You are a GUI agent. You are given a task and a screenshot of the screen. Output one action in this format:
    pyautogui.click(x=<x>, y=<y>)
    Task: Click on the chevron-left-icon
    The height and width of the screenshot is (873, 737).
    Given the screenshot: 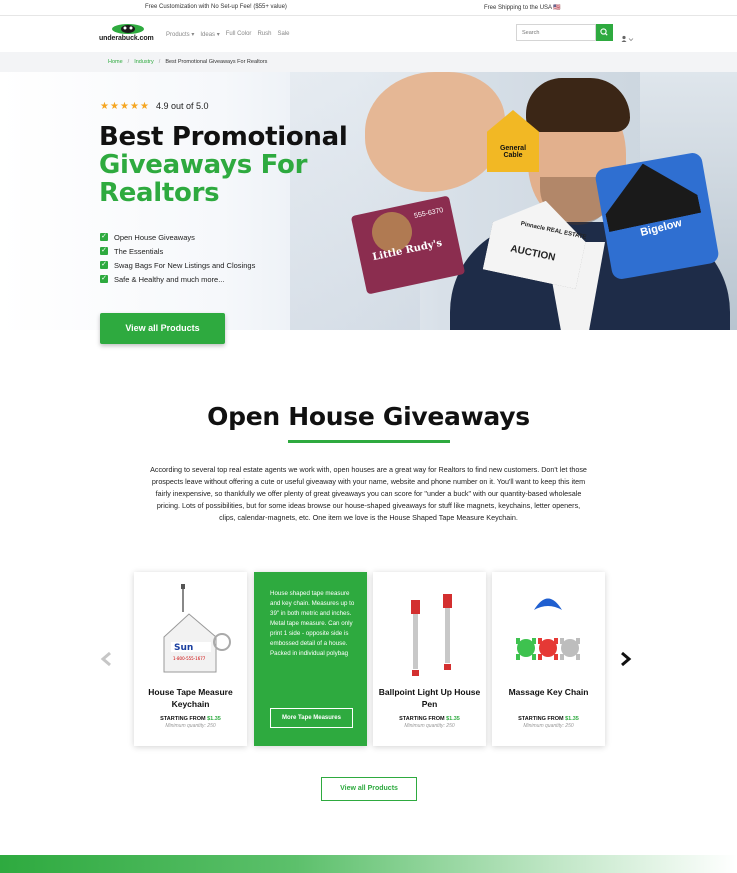 What is the action you would take?
    pyautogui.click(x=105, y=659)
    